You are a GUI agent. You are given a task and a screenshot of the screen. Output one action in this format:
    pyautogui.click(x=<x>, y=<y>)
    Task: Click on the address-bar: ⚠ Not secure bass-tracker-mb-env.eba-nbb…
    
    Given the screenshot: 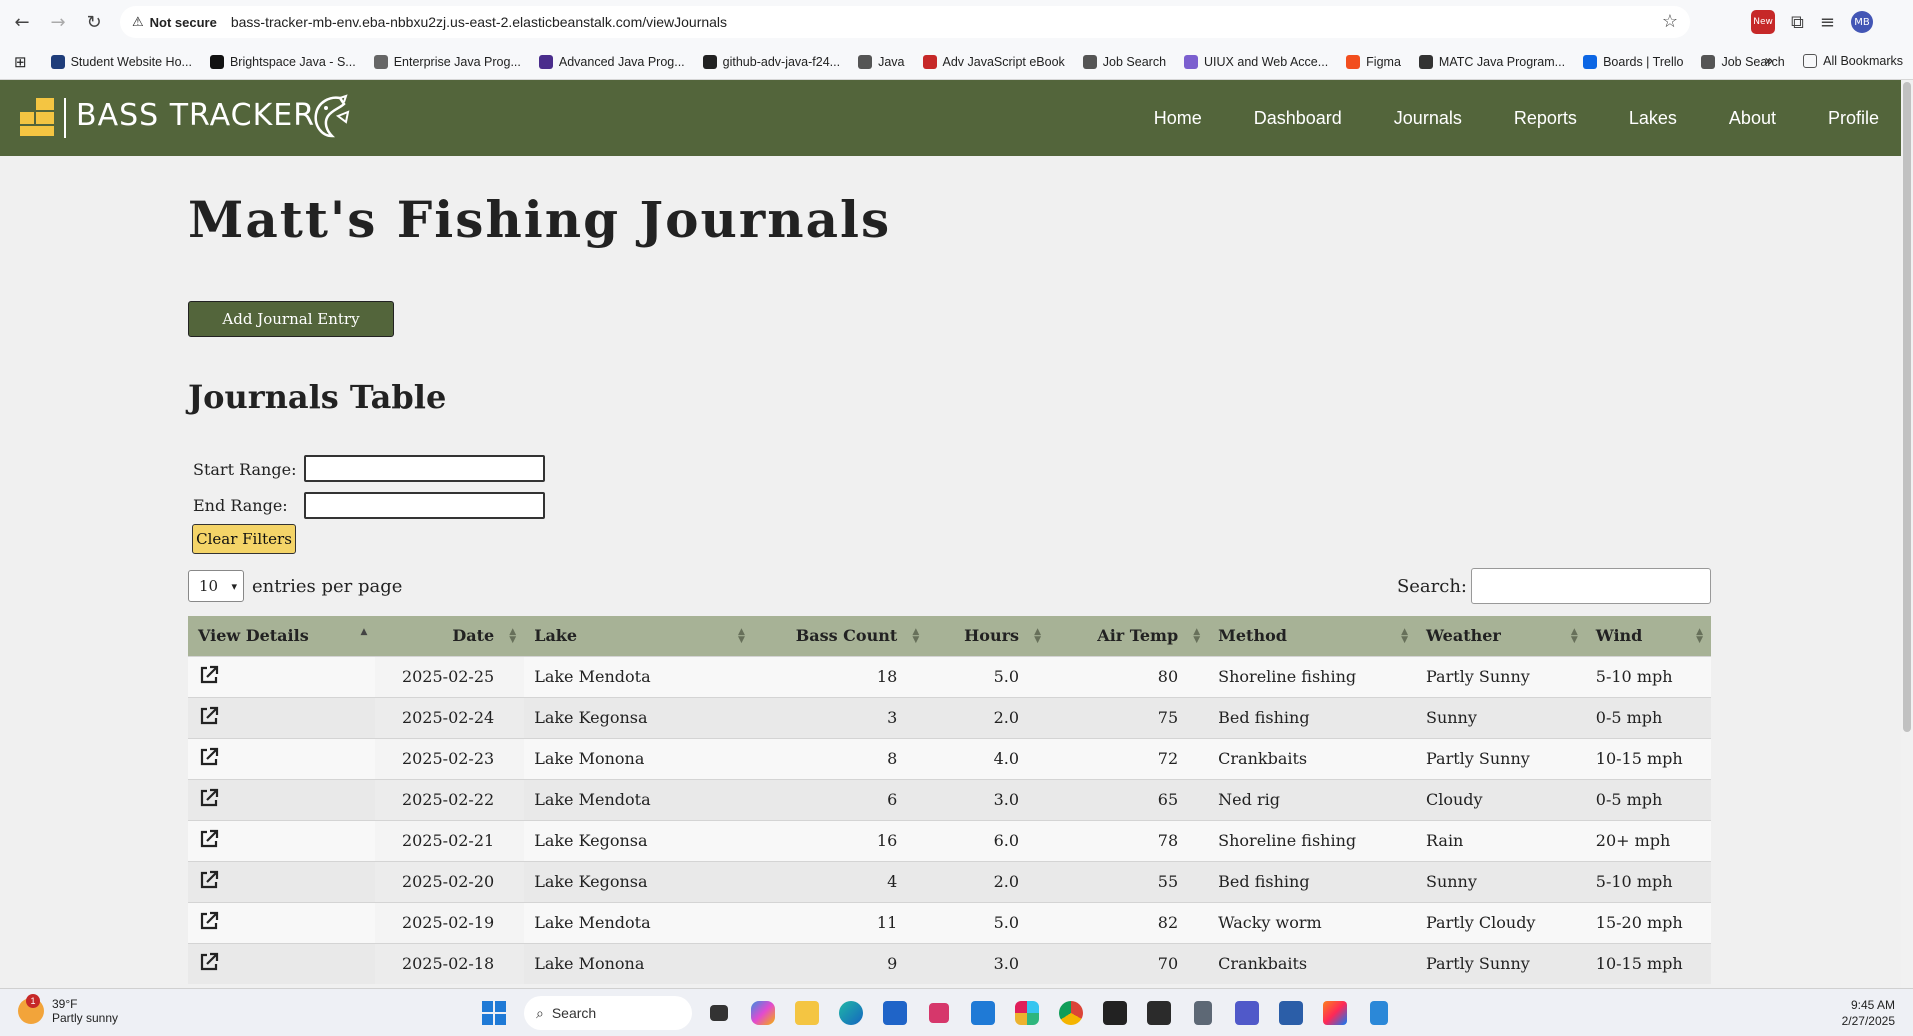 What is the action you would take?
    pyautogui.click(x=905, y=22)
    